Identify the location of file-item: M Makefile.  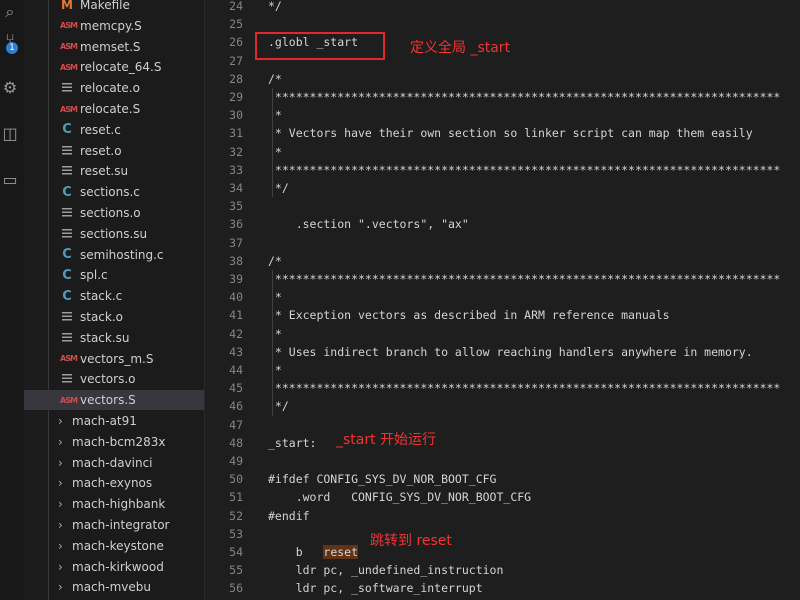
(114, 7).